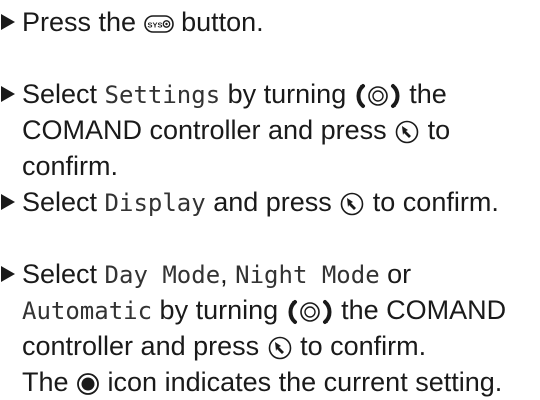 The image size is (540, 400). Describe the element at coordinates (424, 94) in the screenshot. I see `instruction-text: the` at that location.